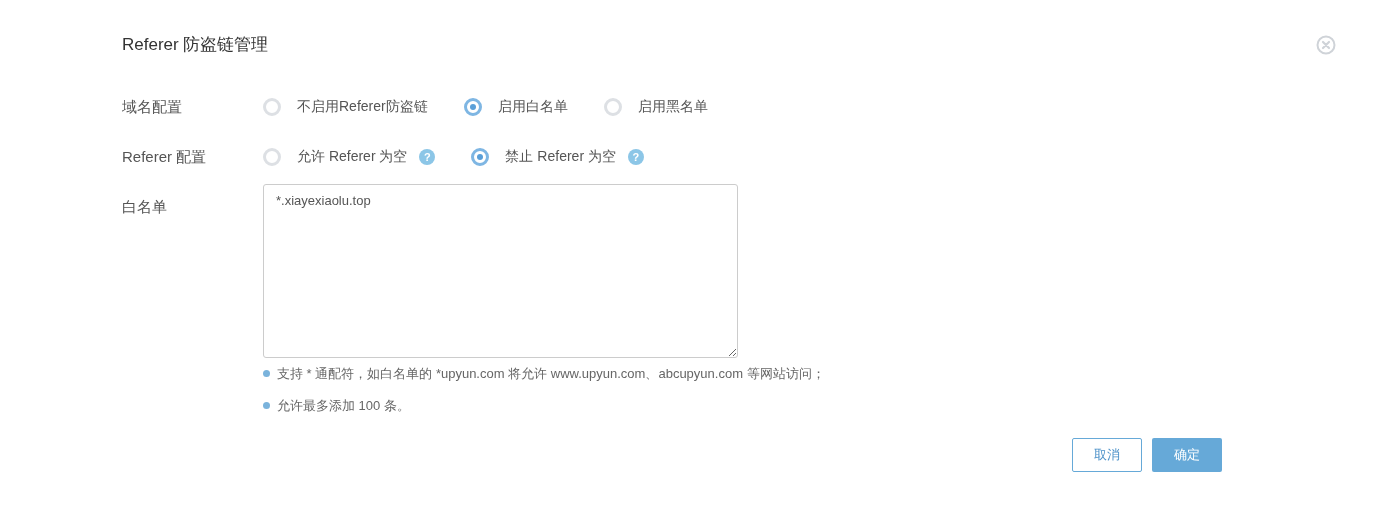  What do you see at coordinates (1107, 454) in the screenshot?
I see `cancel-button: 取消` at bounding box center [1107, 454].